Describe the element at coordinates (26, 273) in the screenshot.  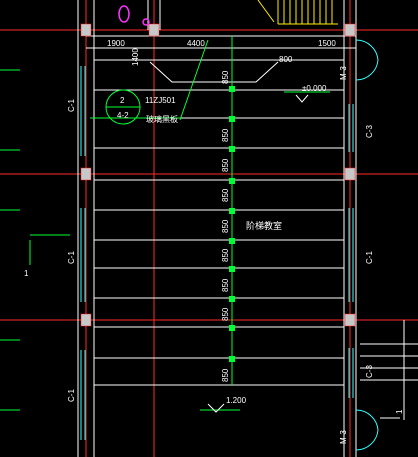
I see `mark-left: 1` at that location.